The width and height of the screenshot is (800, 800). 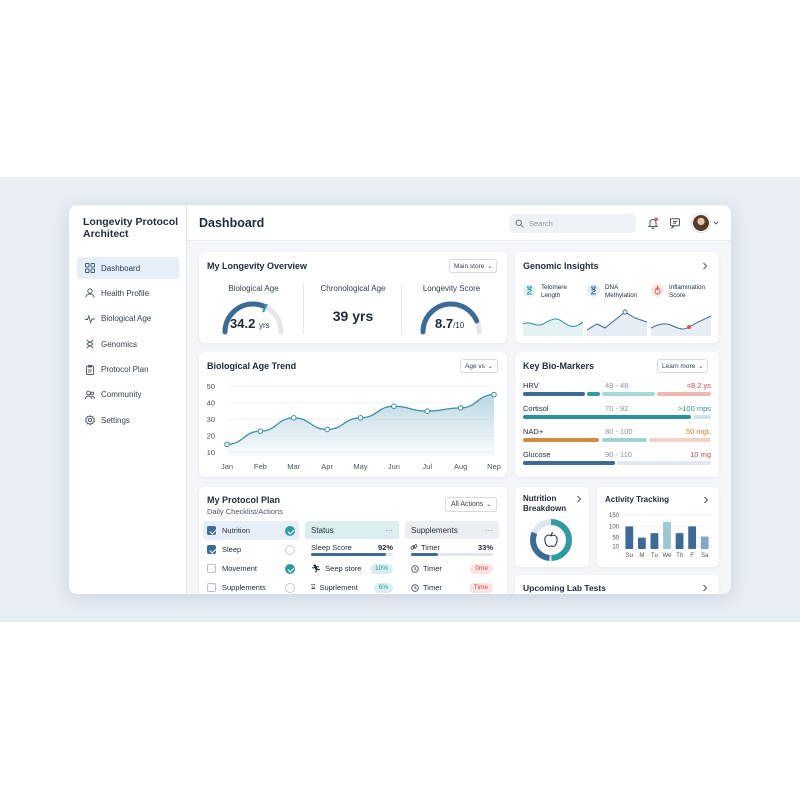 I want to click on biomarker-row-nad: NAD+ 80 - 100 50 mgL, so click(x=617, y=438).